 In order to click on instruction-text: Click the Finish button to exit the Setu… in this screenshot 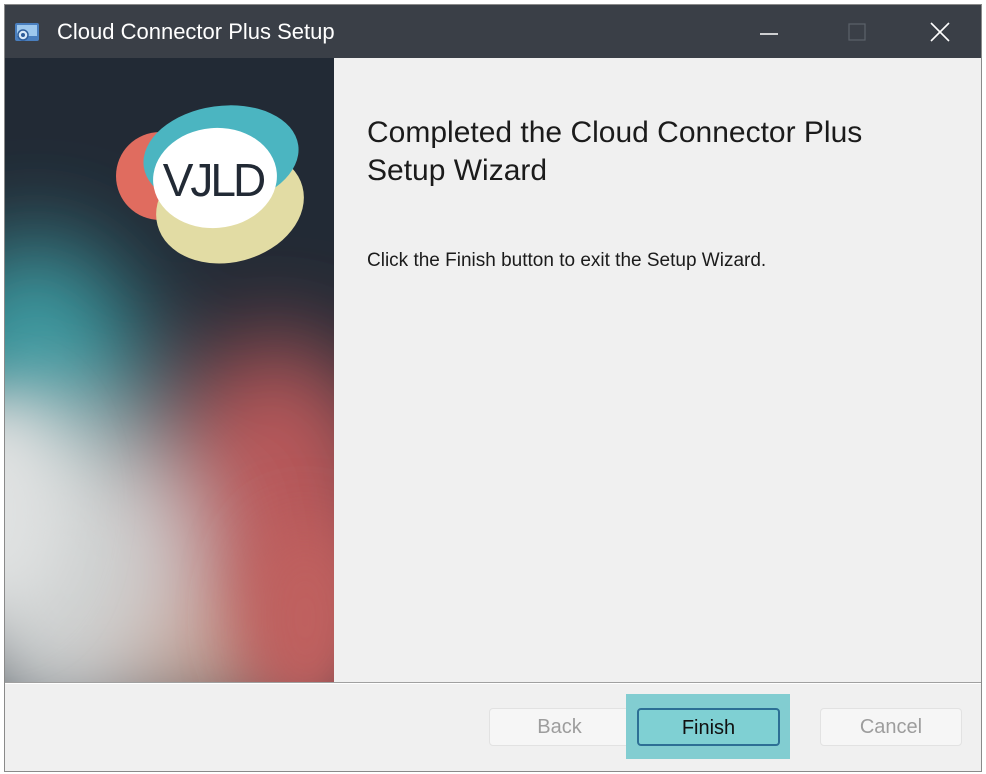, I will do `click(567, 260)`.